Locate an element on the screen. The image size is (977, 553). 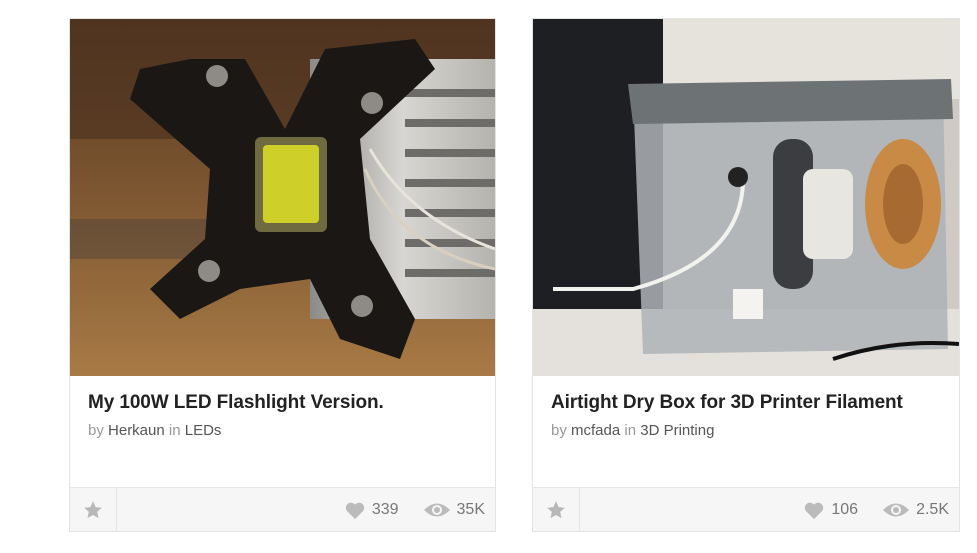
favorites-count: 106 is located at coordinates (845, 509).